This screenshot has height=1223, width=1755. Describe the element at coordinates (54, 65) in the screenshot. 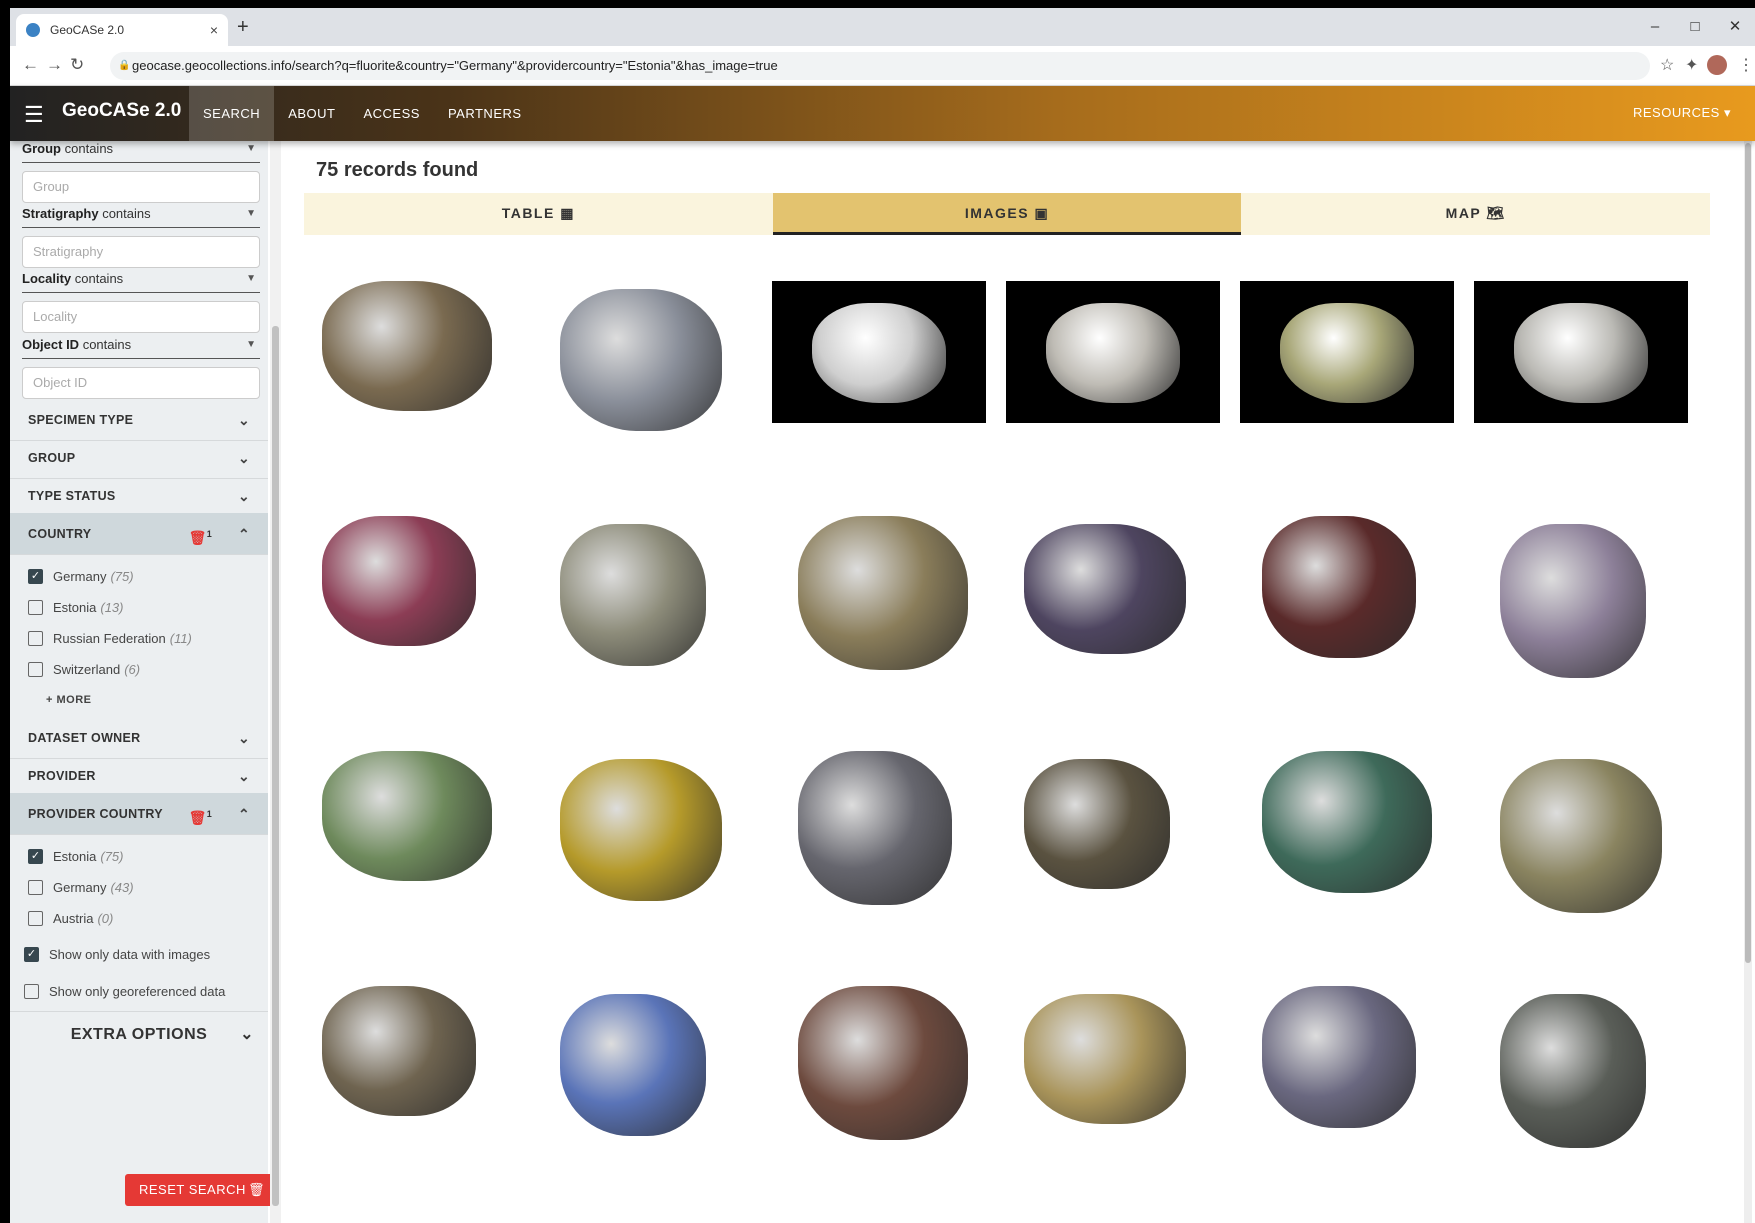

I see `forward-icon: →` at that location.